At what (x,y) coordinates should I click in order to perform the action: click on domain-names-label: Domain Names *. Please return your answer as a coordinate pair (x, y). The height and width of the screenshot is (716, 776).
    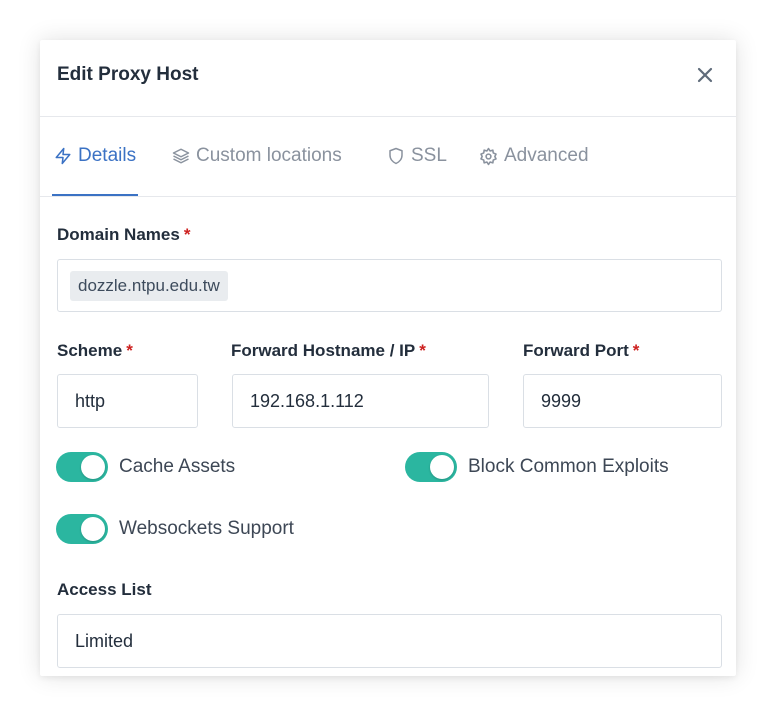
    Looking at the image, I should click on (123, 235).